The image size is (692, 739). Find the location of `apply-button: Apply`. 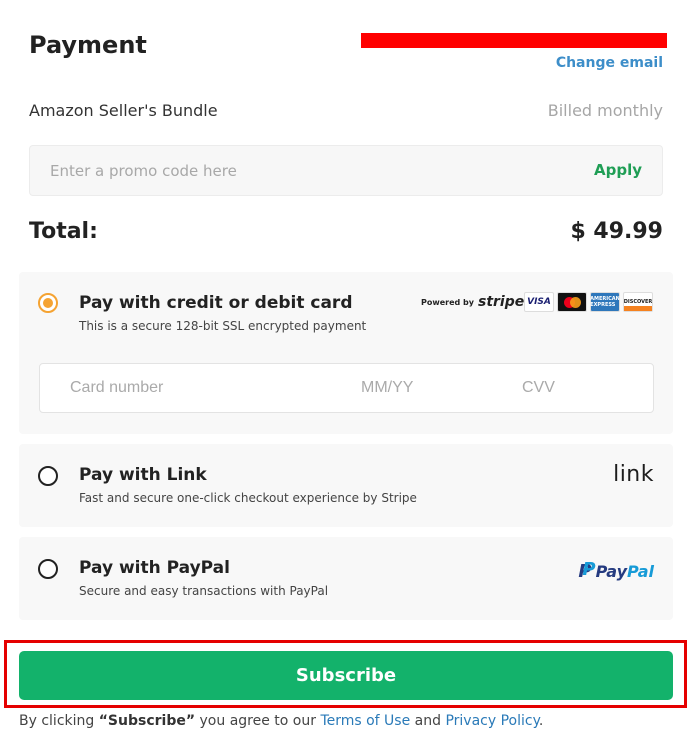

apply-button: Apply is located at coordinates (618, 170).